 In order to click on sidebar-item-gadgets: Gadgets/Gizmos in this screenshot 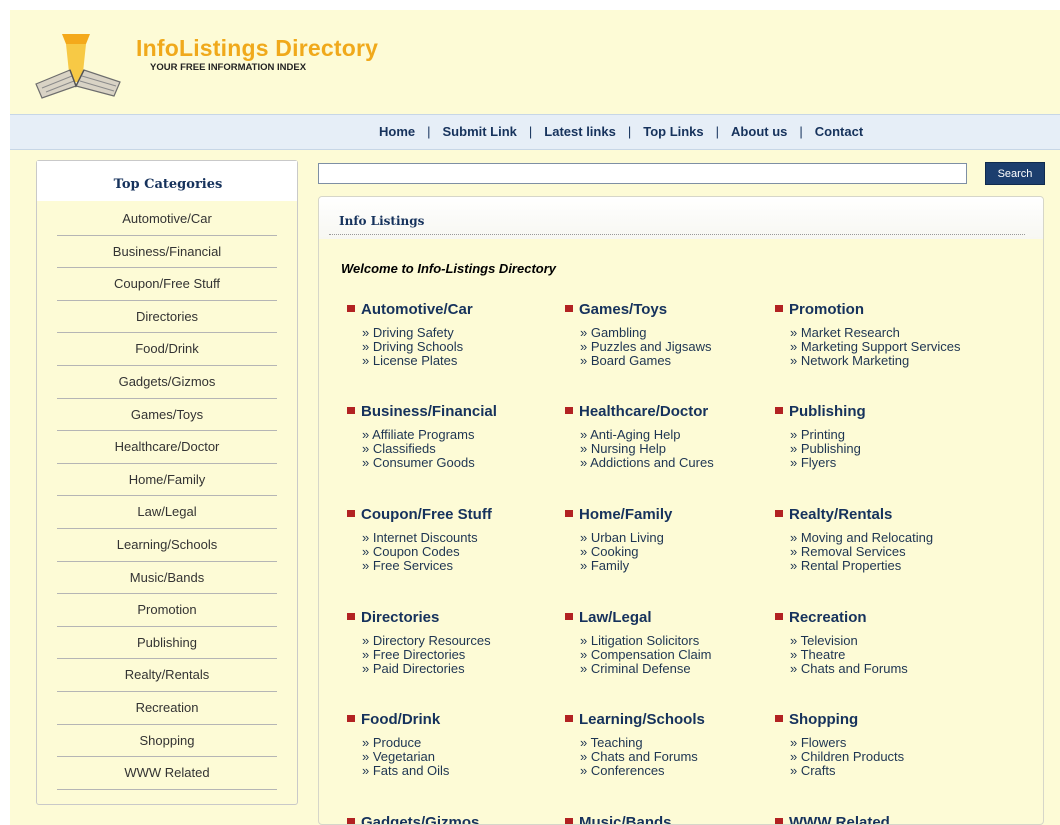, I will do `click(167, 382)`.